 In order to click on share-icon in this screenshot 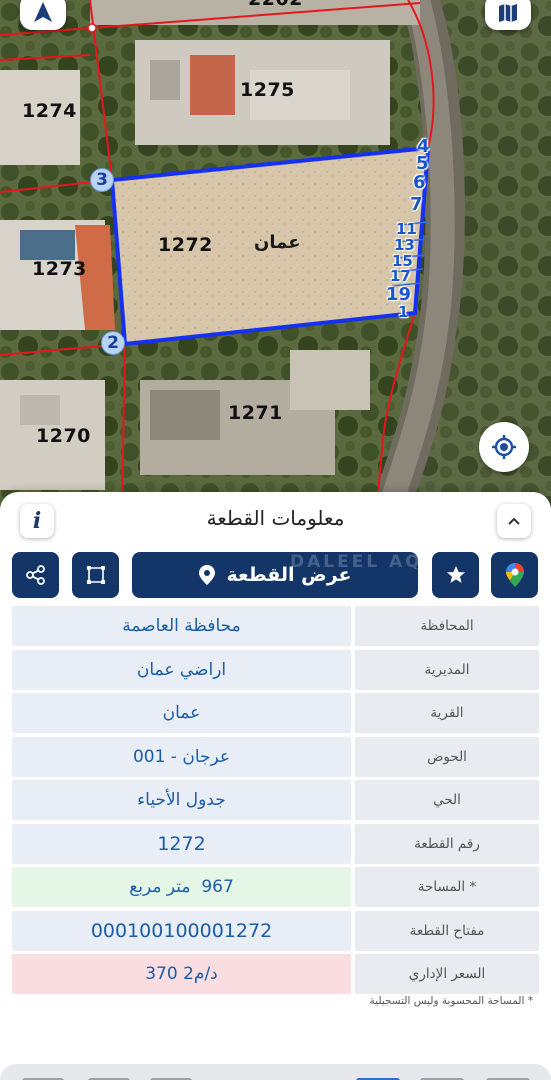, I will do `click(35, 575)`.